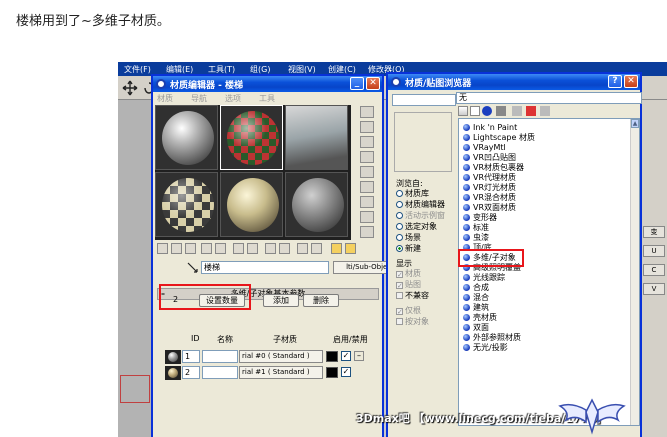 The image size is (667, 437). What do you see at coordinates (191, 372) in the screenshot?
I see `sub-id-input: 2` at bounding box center [191, 372].